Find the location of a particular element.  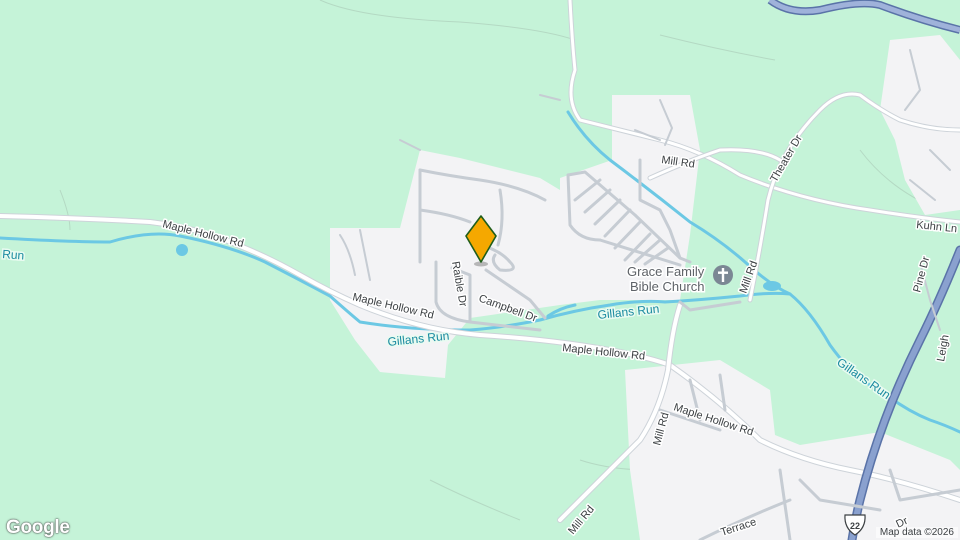

road-label-maple-hollow-rd: Maple Hollow Rd is located at coordinates (604, 352).